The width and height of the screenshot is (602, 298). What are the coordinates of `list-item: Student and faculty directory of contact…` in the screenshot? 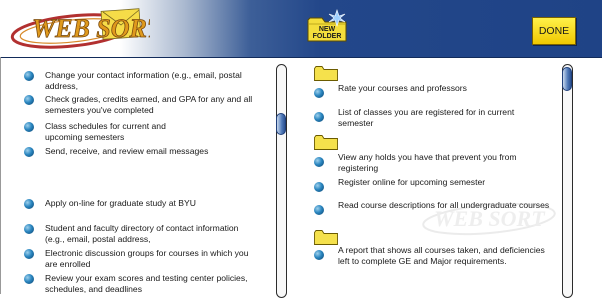 It's located at (128, 233).